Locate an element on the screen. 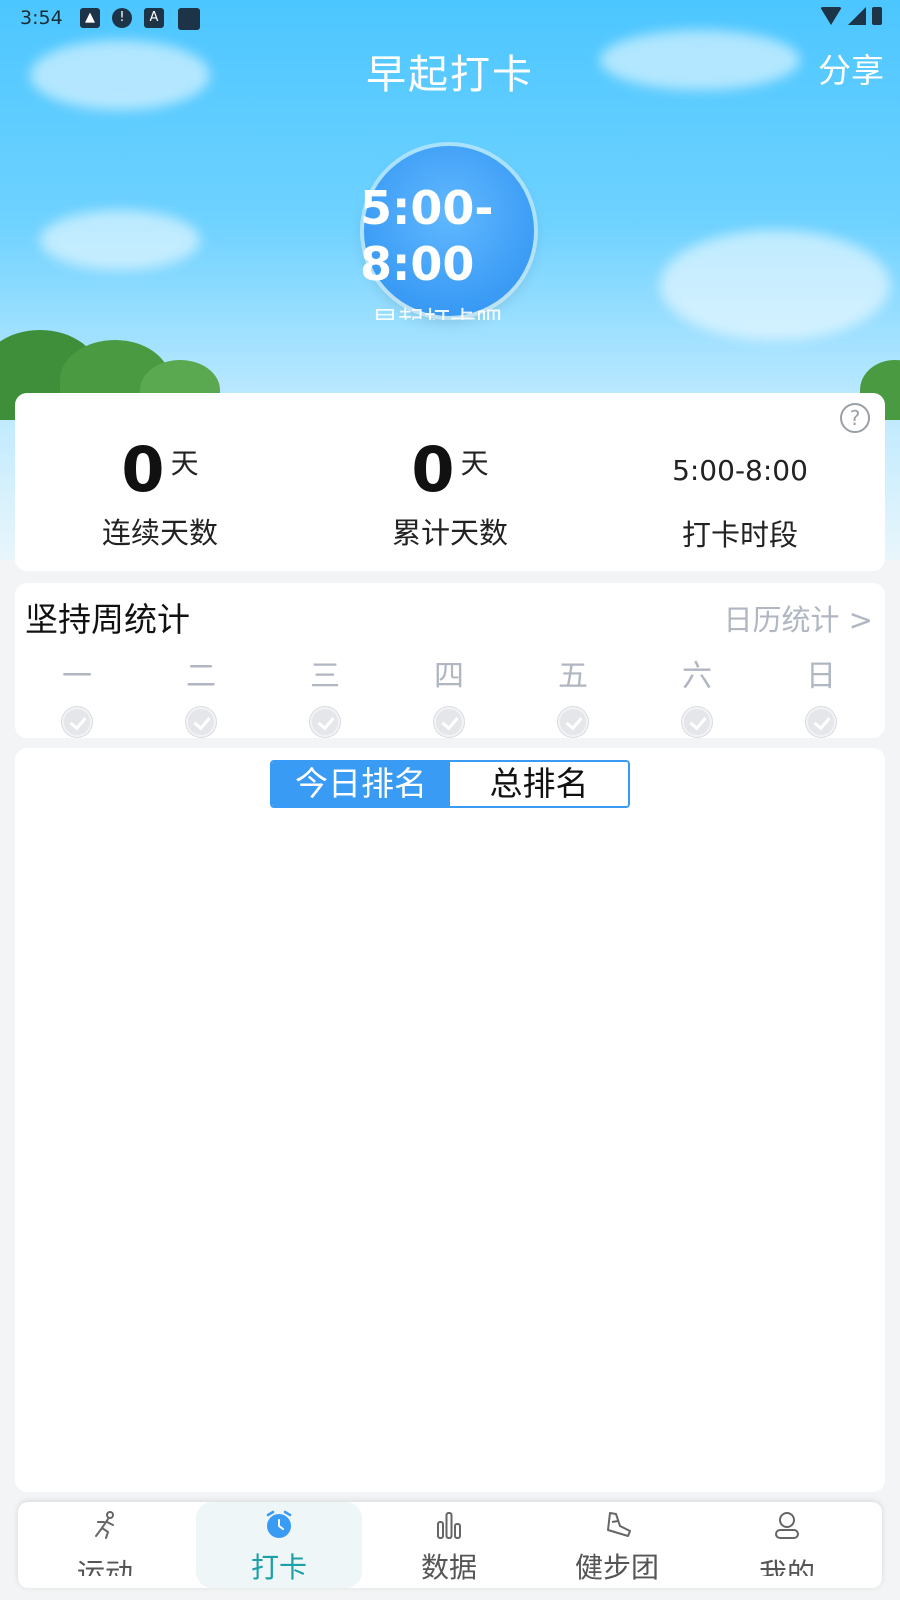 The width and height of the screenshot is (900, 1600). nav-item-data: 数据 is located at coordinates (449, 1545).